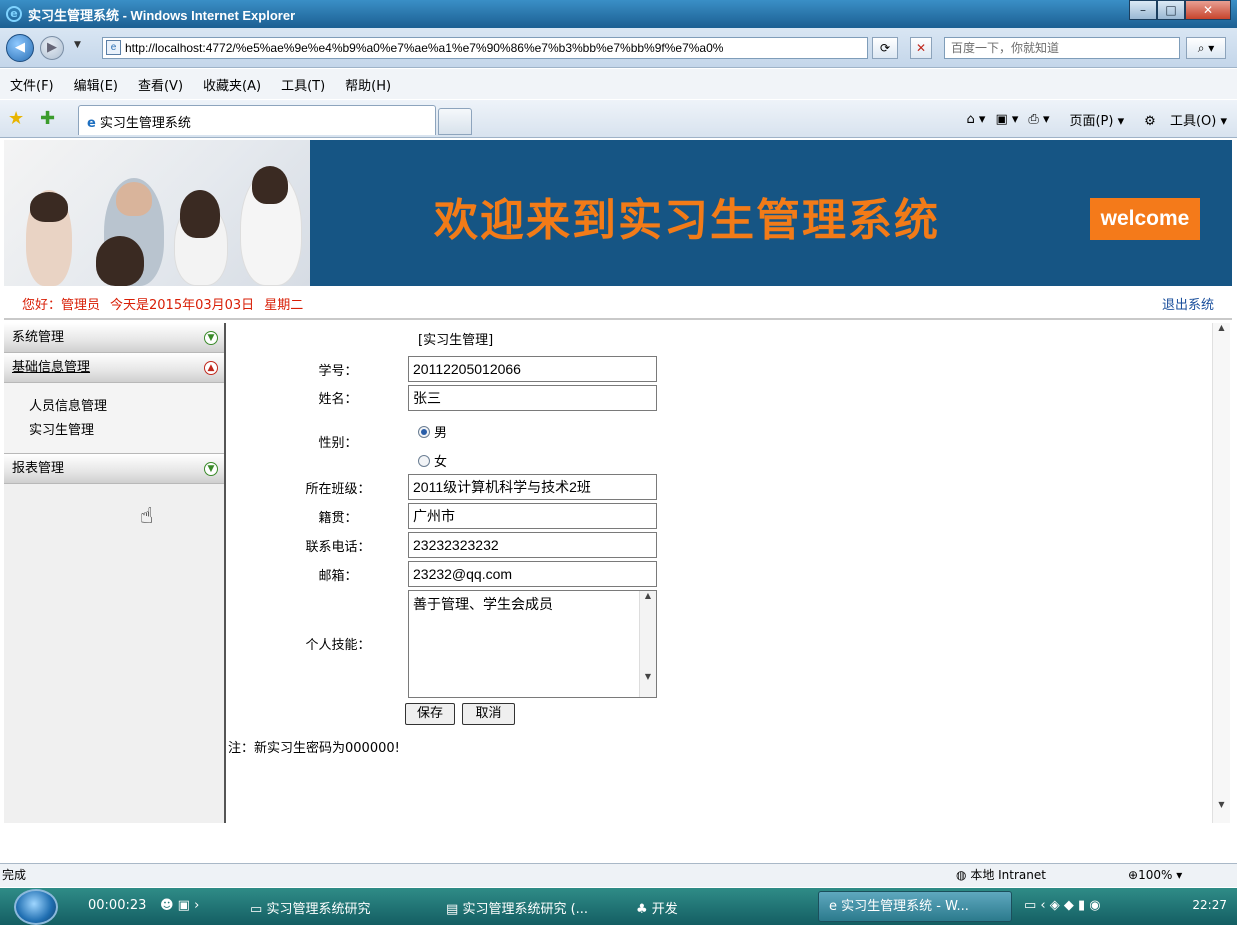 This screenshot has height=925, width=1237. I want to click on taskbar-item-label: 开发, so click(664, 909).